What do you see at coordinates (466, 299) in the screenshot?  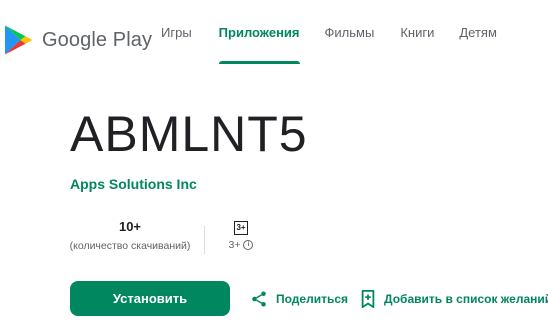 I see `wishlist-label: Добавить в список желаний` at bounding box center [466, 299].